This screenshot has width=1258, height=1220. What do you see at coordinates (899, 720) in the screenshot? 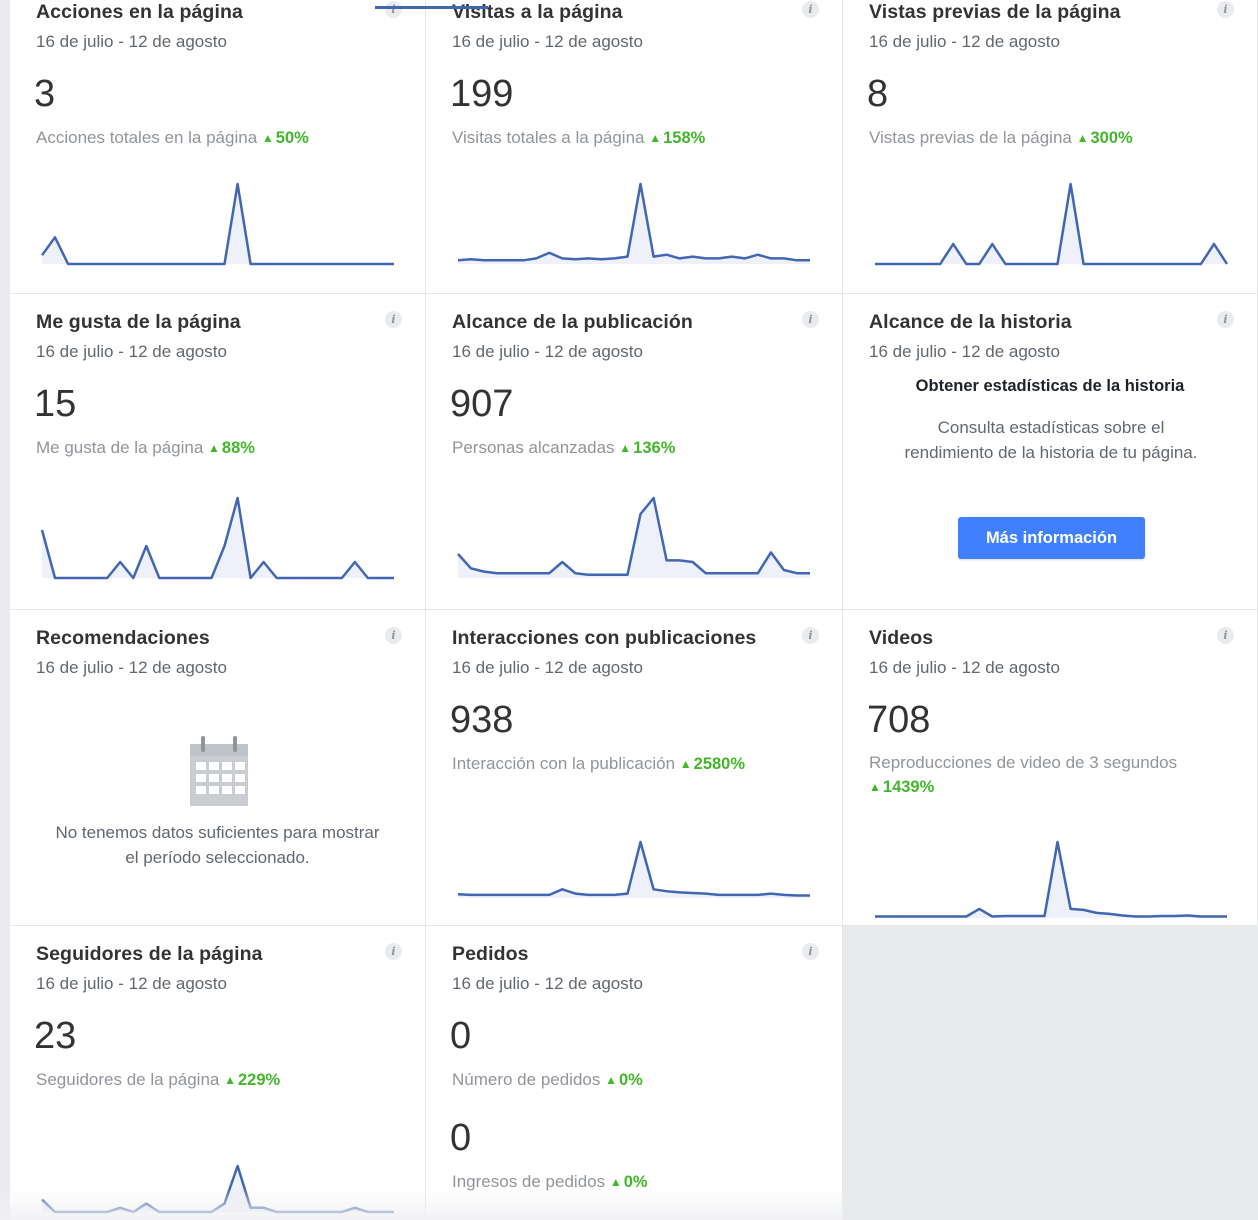
I see `metric-value: 708` at bounding box center [899, 720].